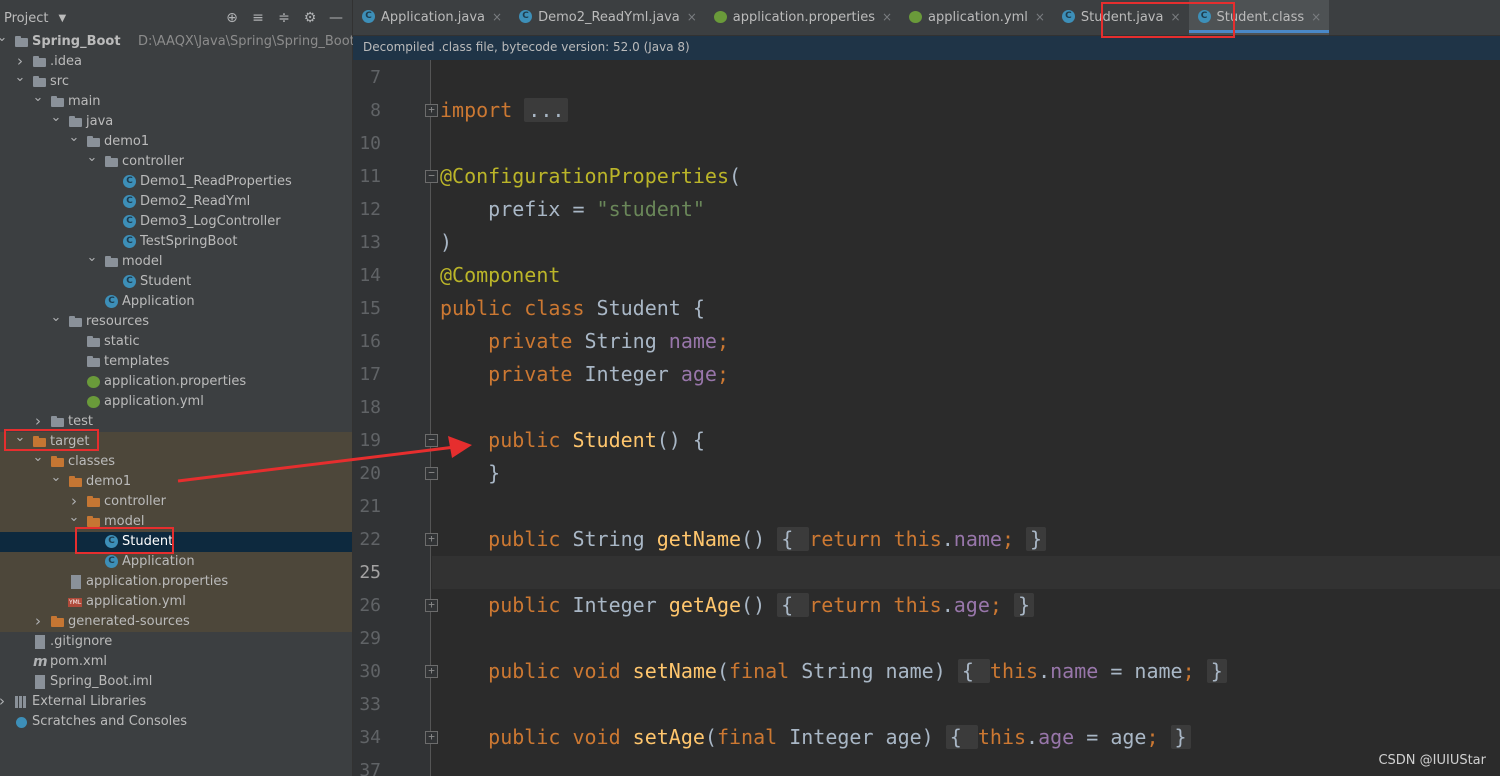 Image resolution: width=1500 pixels, height=776 pixels. Describe the element at coordinates (176, 722) in the screenshot. I see `tree-item: Scratches and Consoles` at that location.